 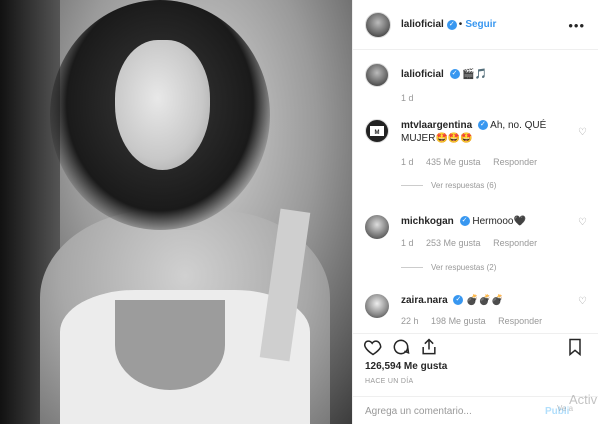 I want to click on caption-age: 1 d, so click(x=407, y=98).